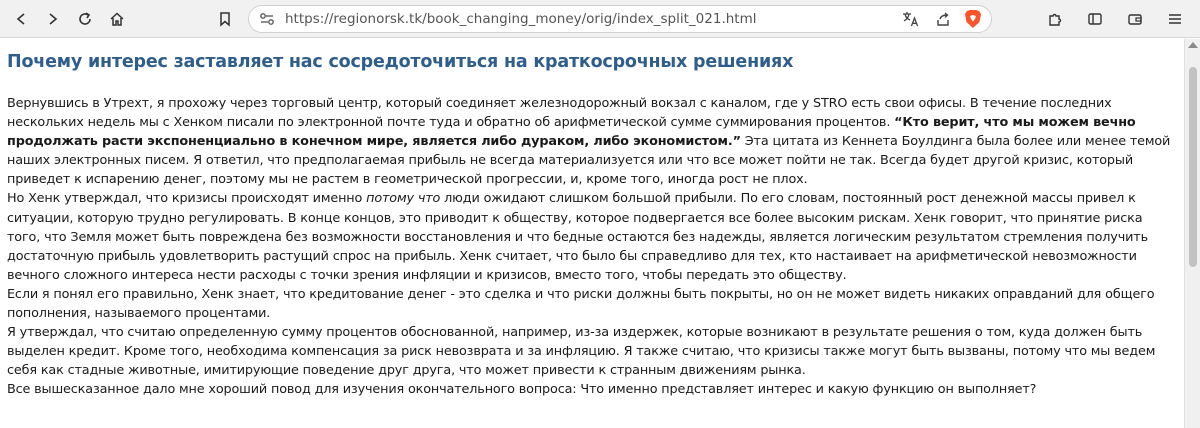 The image size is (1200, 428). Describe the element at coordinates (69, 19) in the screenshot. I see `nav-buttons` at that location.